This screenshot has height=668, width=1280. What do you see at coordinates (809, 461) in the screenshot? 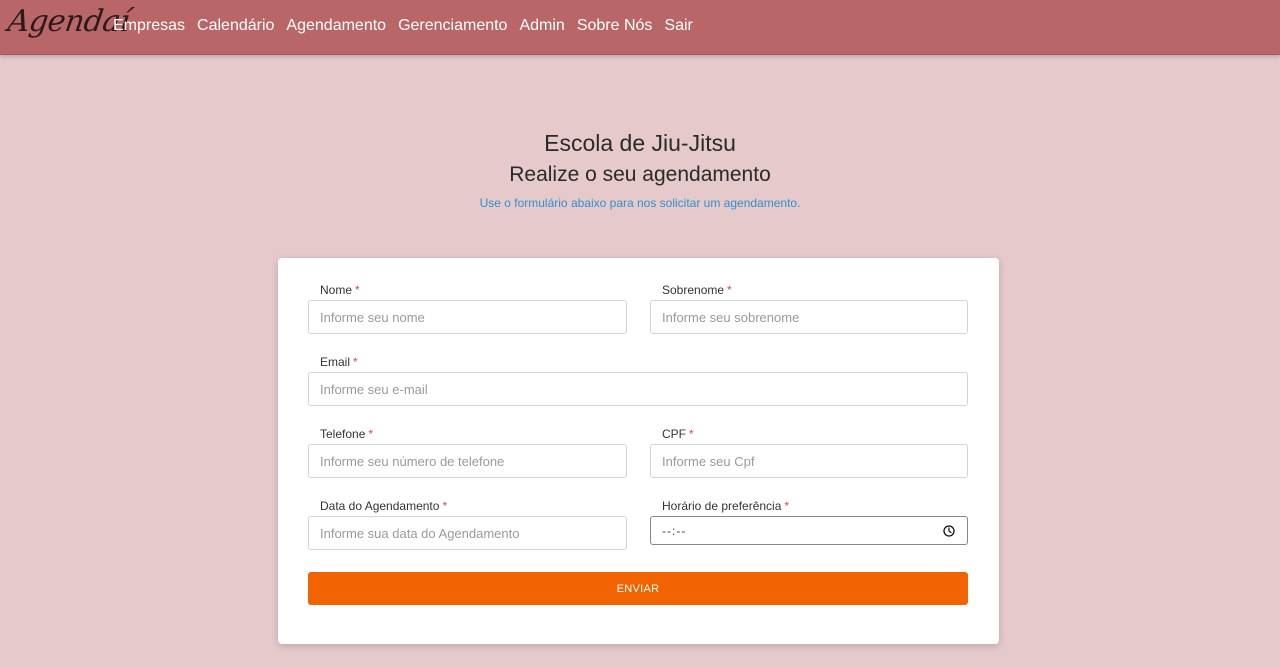
I see `cpf-input` at bounding box center [809, 461].